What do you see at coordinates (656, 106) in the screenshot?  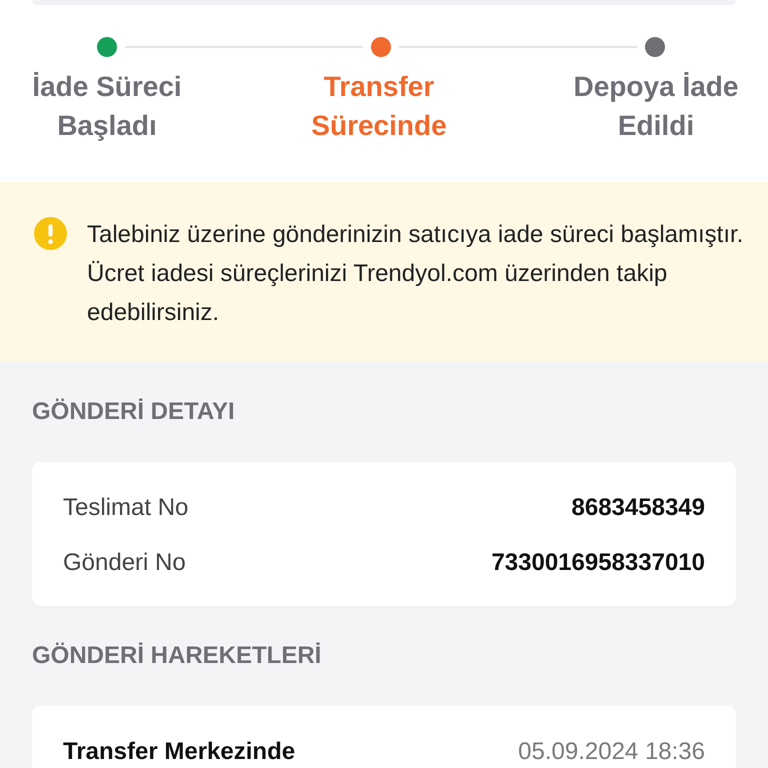 I see `step-label: Depoya İade Edildi` at bounding box center [656, 106].